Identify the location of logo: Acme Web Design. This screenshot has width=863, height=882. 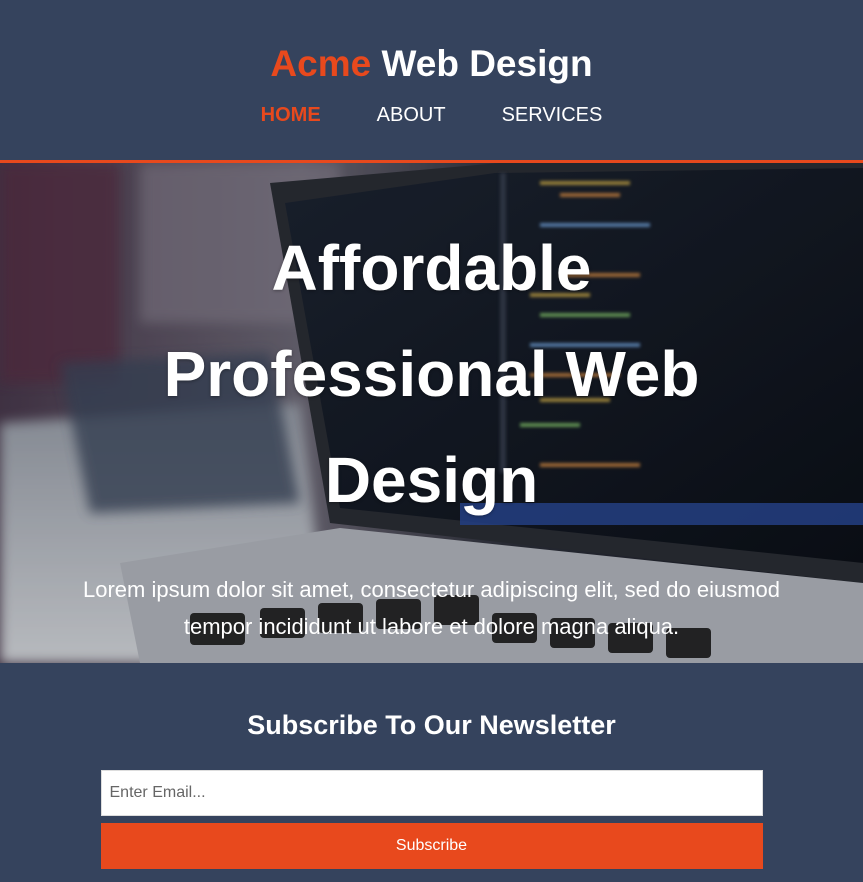
(431, 64).